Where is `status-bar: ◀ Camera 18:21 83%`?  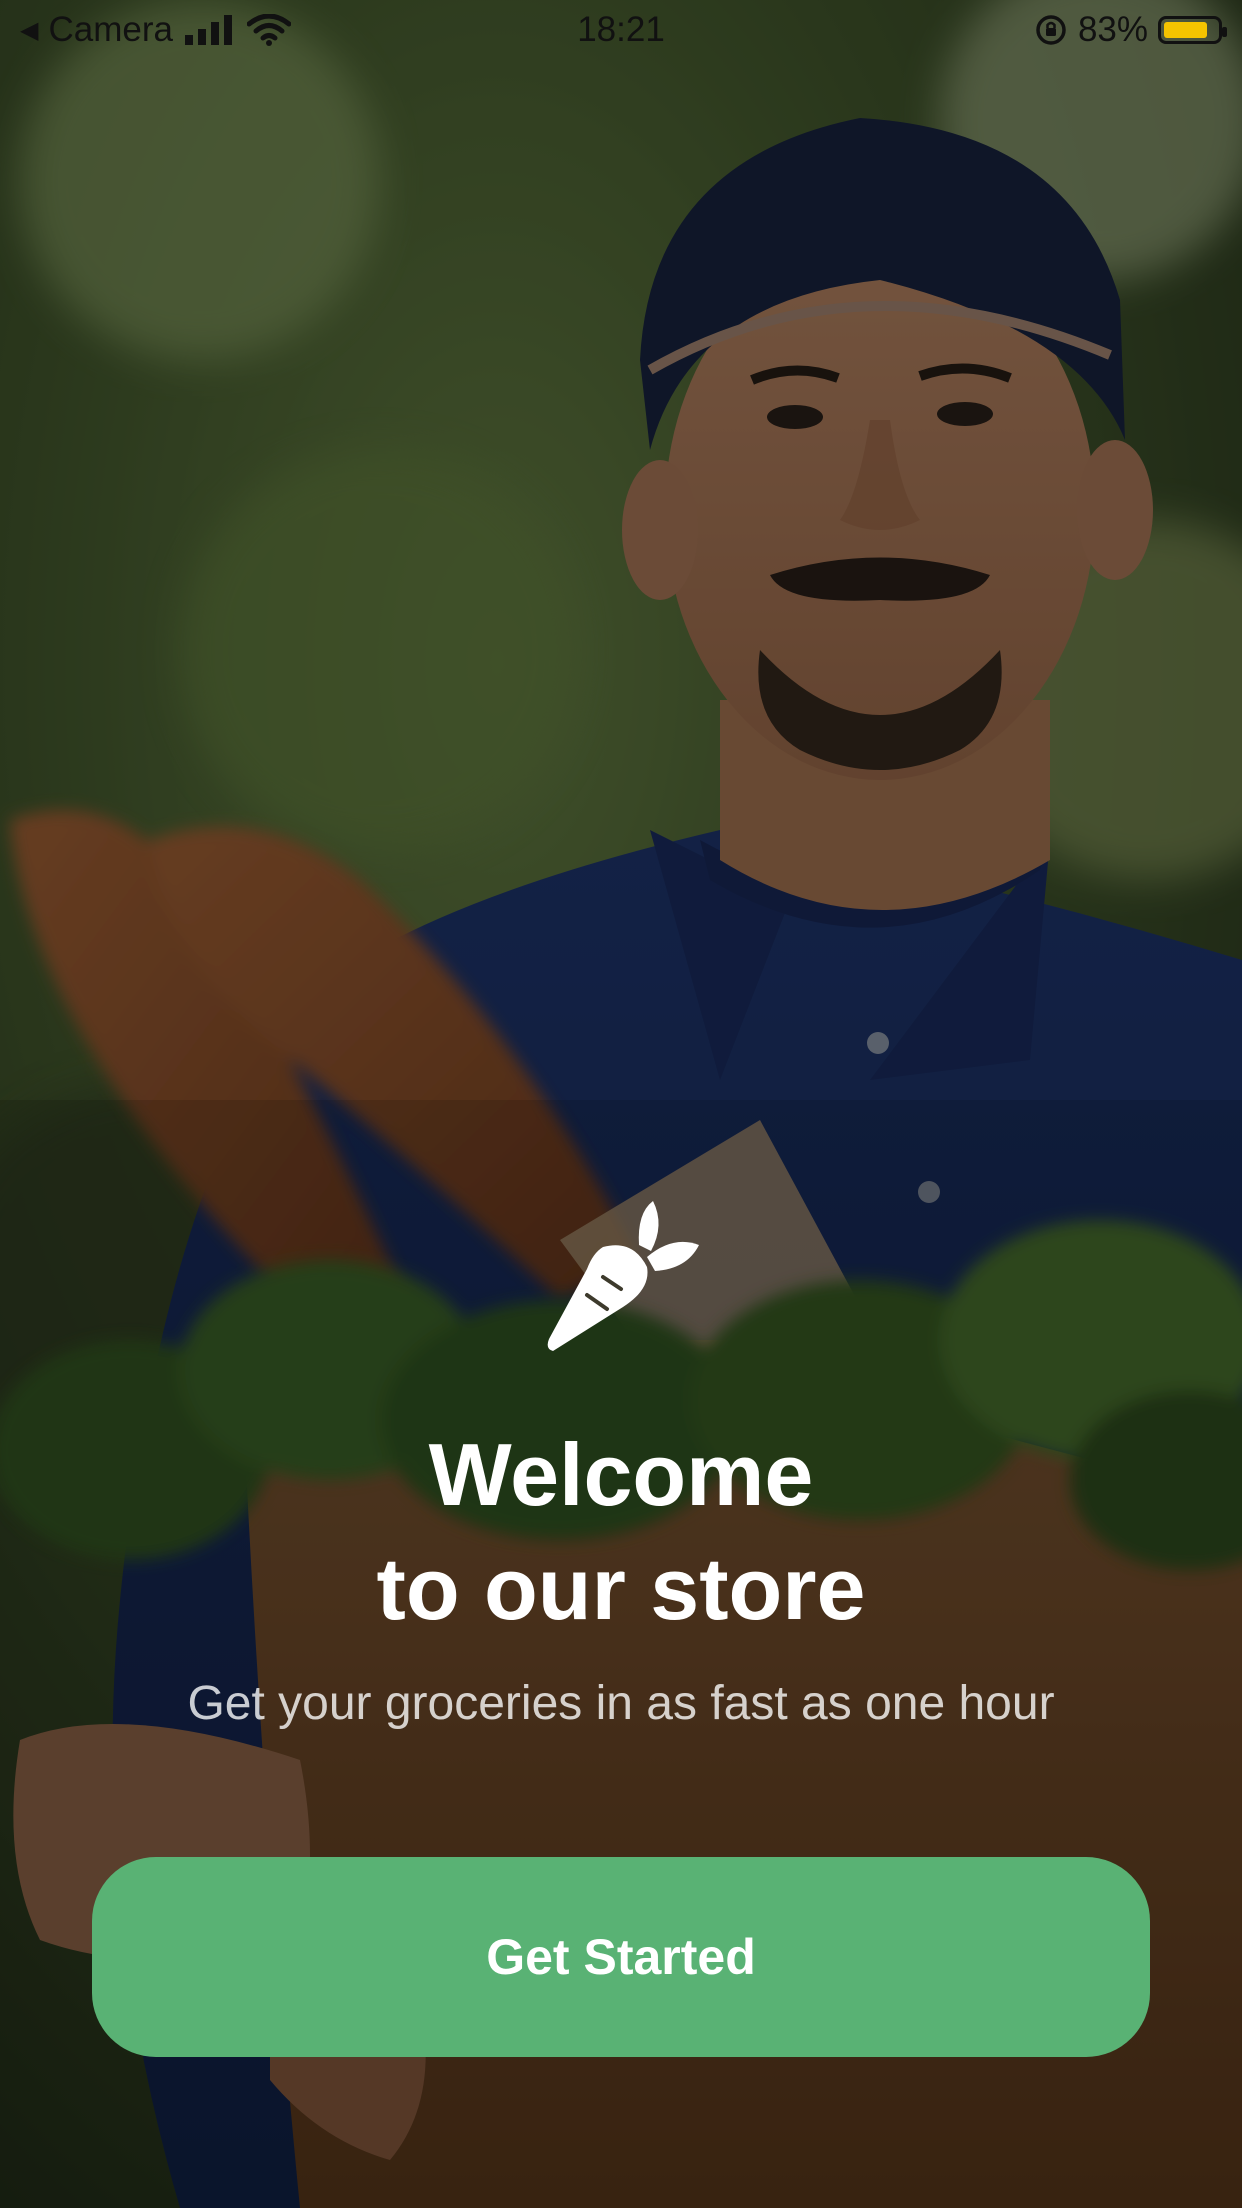 status-bar: ◀ Camera 18:21 83% is located at coordinates (621, 30).